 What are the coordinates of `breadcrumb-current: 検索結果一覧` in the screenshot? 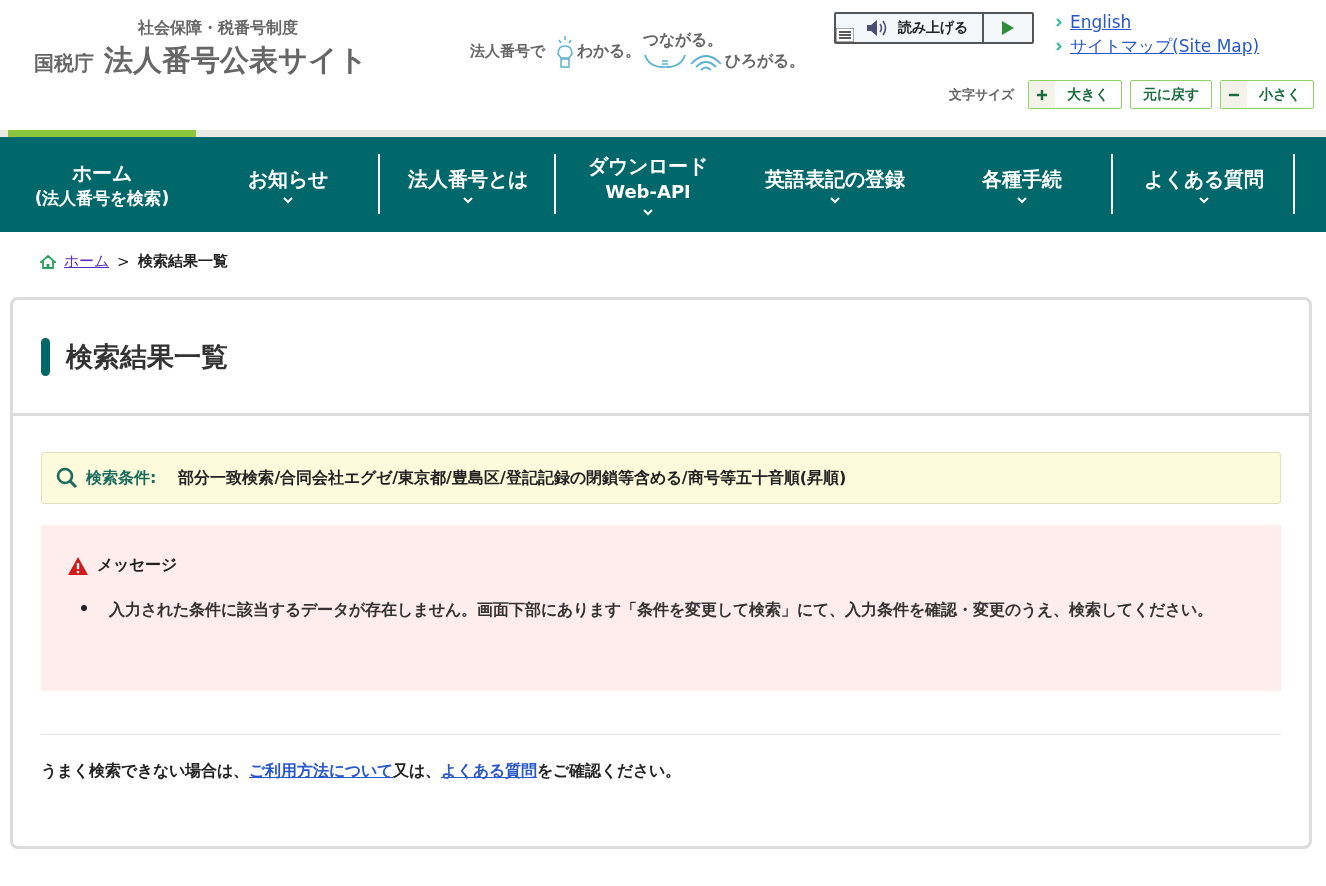 It's located at (182, 261).